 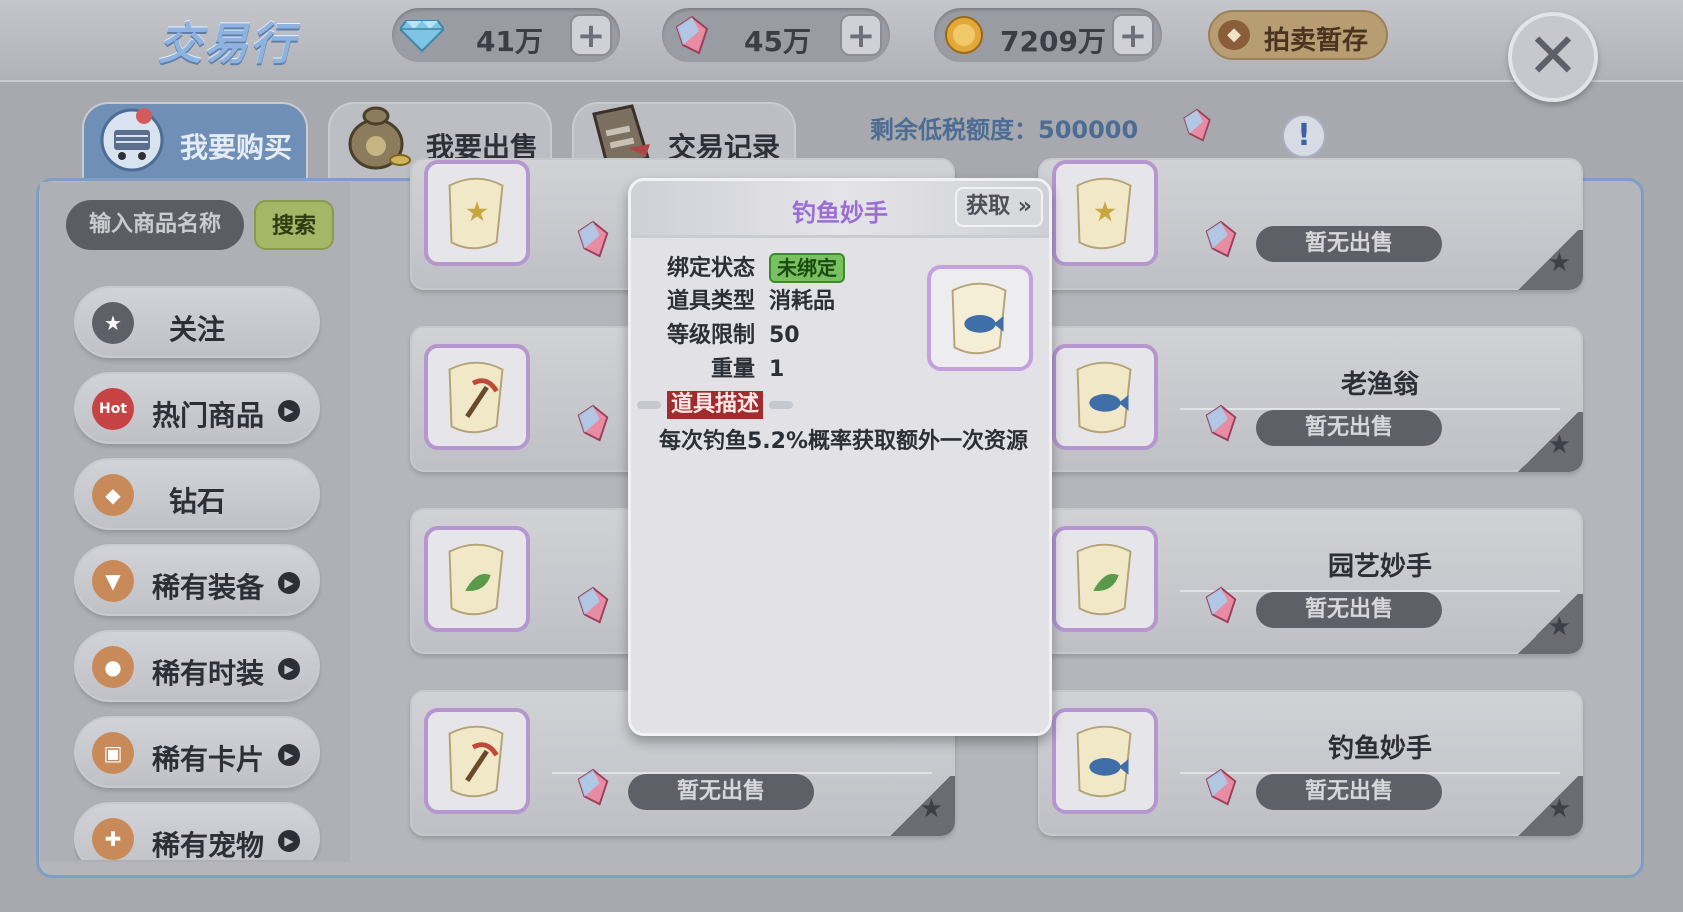 I want to click on info-button: !, so click(x=1304, y=136).